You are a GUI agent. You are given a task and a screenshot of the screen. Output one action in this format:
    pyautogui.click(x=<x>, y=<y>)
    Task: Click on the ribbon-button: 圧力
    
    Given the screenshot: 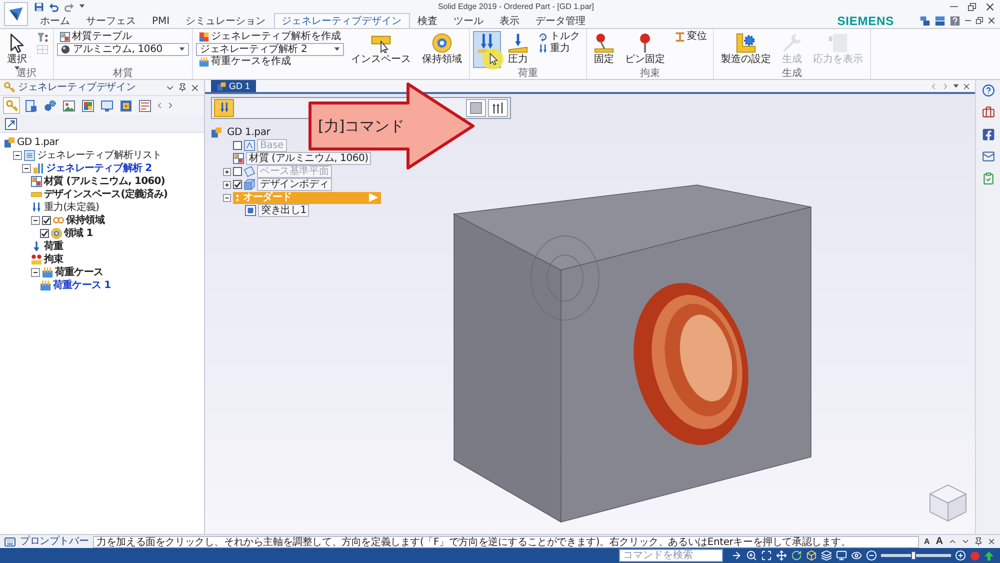 What is the action you would take?
    pyautogui.click(x=518, y=49)
    